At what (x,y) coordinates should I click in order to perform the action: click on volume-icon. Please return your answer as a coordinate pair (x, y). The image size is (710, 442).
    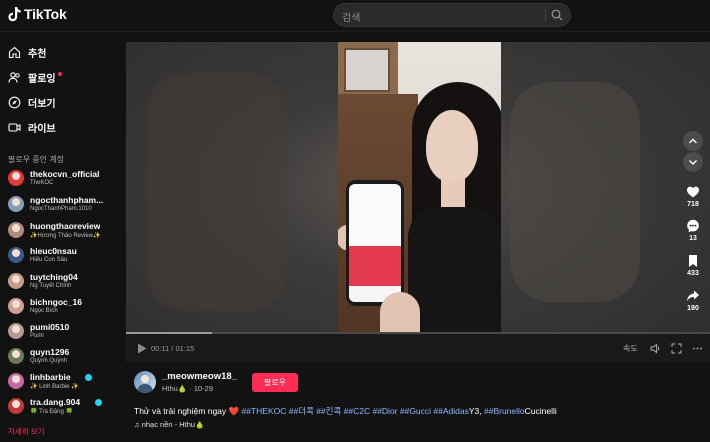
    Looking at the image, I should click on (655, 348).